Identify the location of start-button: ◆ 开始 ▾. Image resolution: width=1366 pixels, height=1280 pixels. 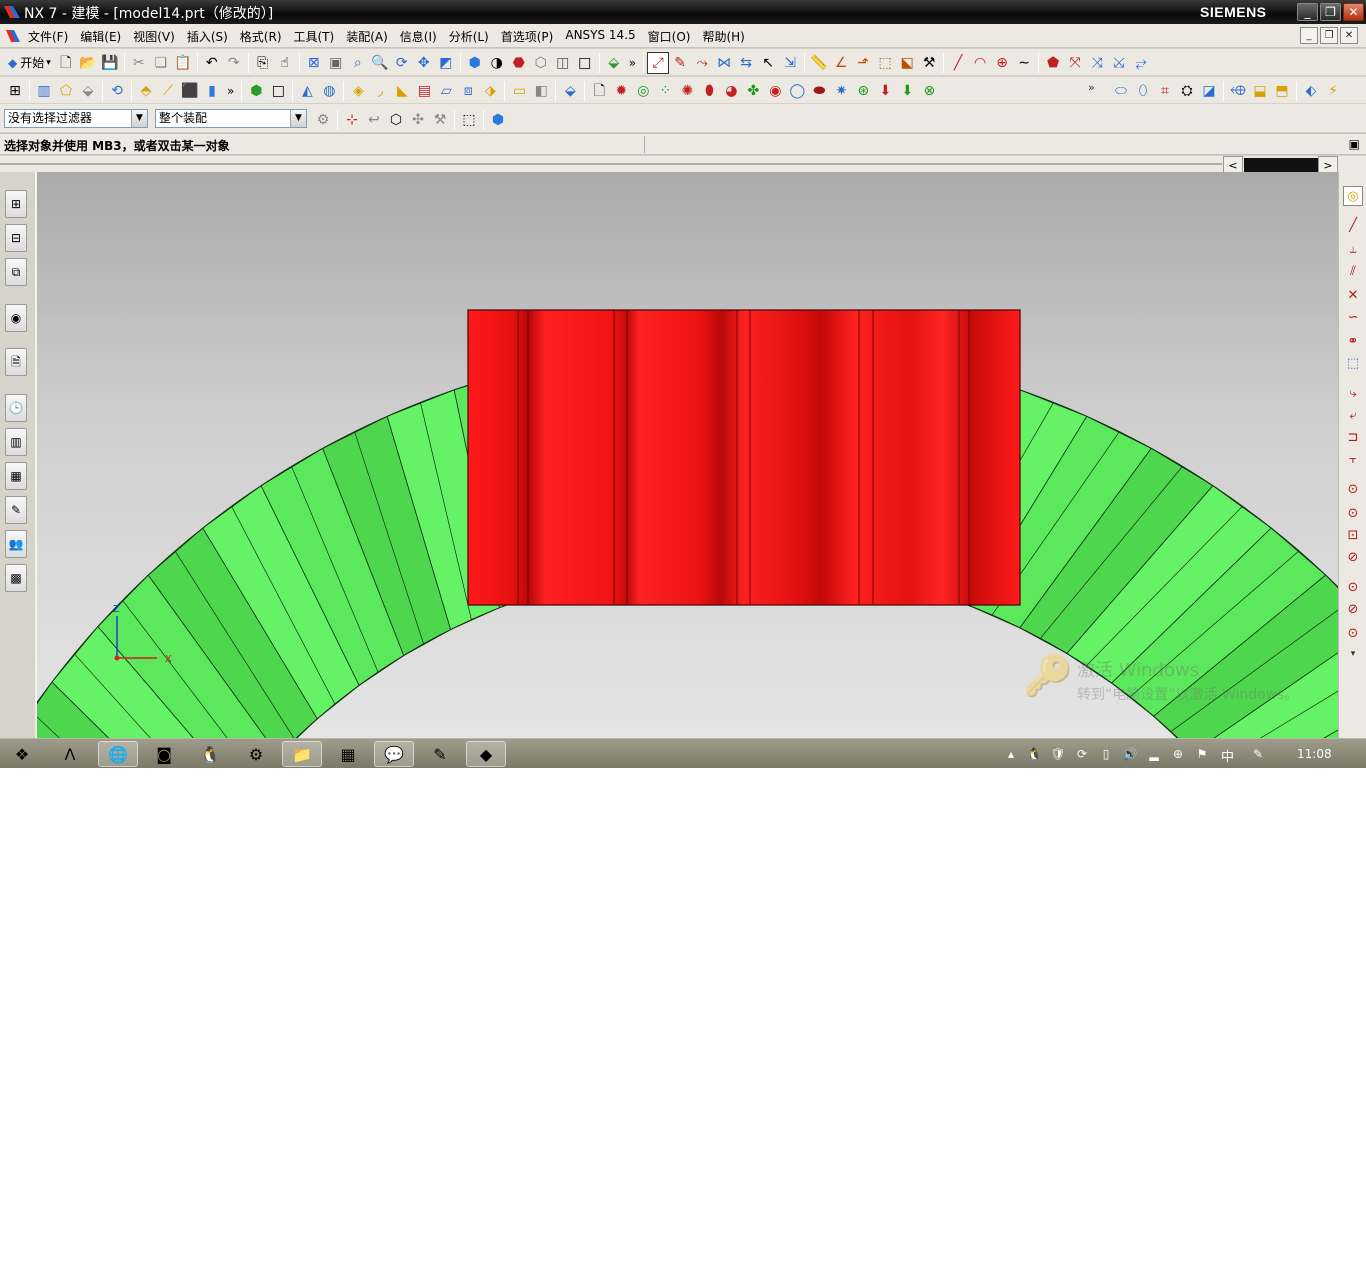
(29, 63).